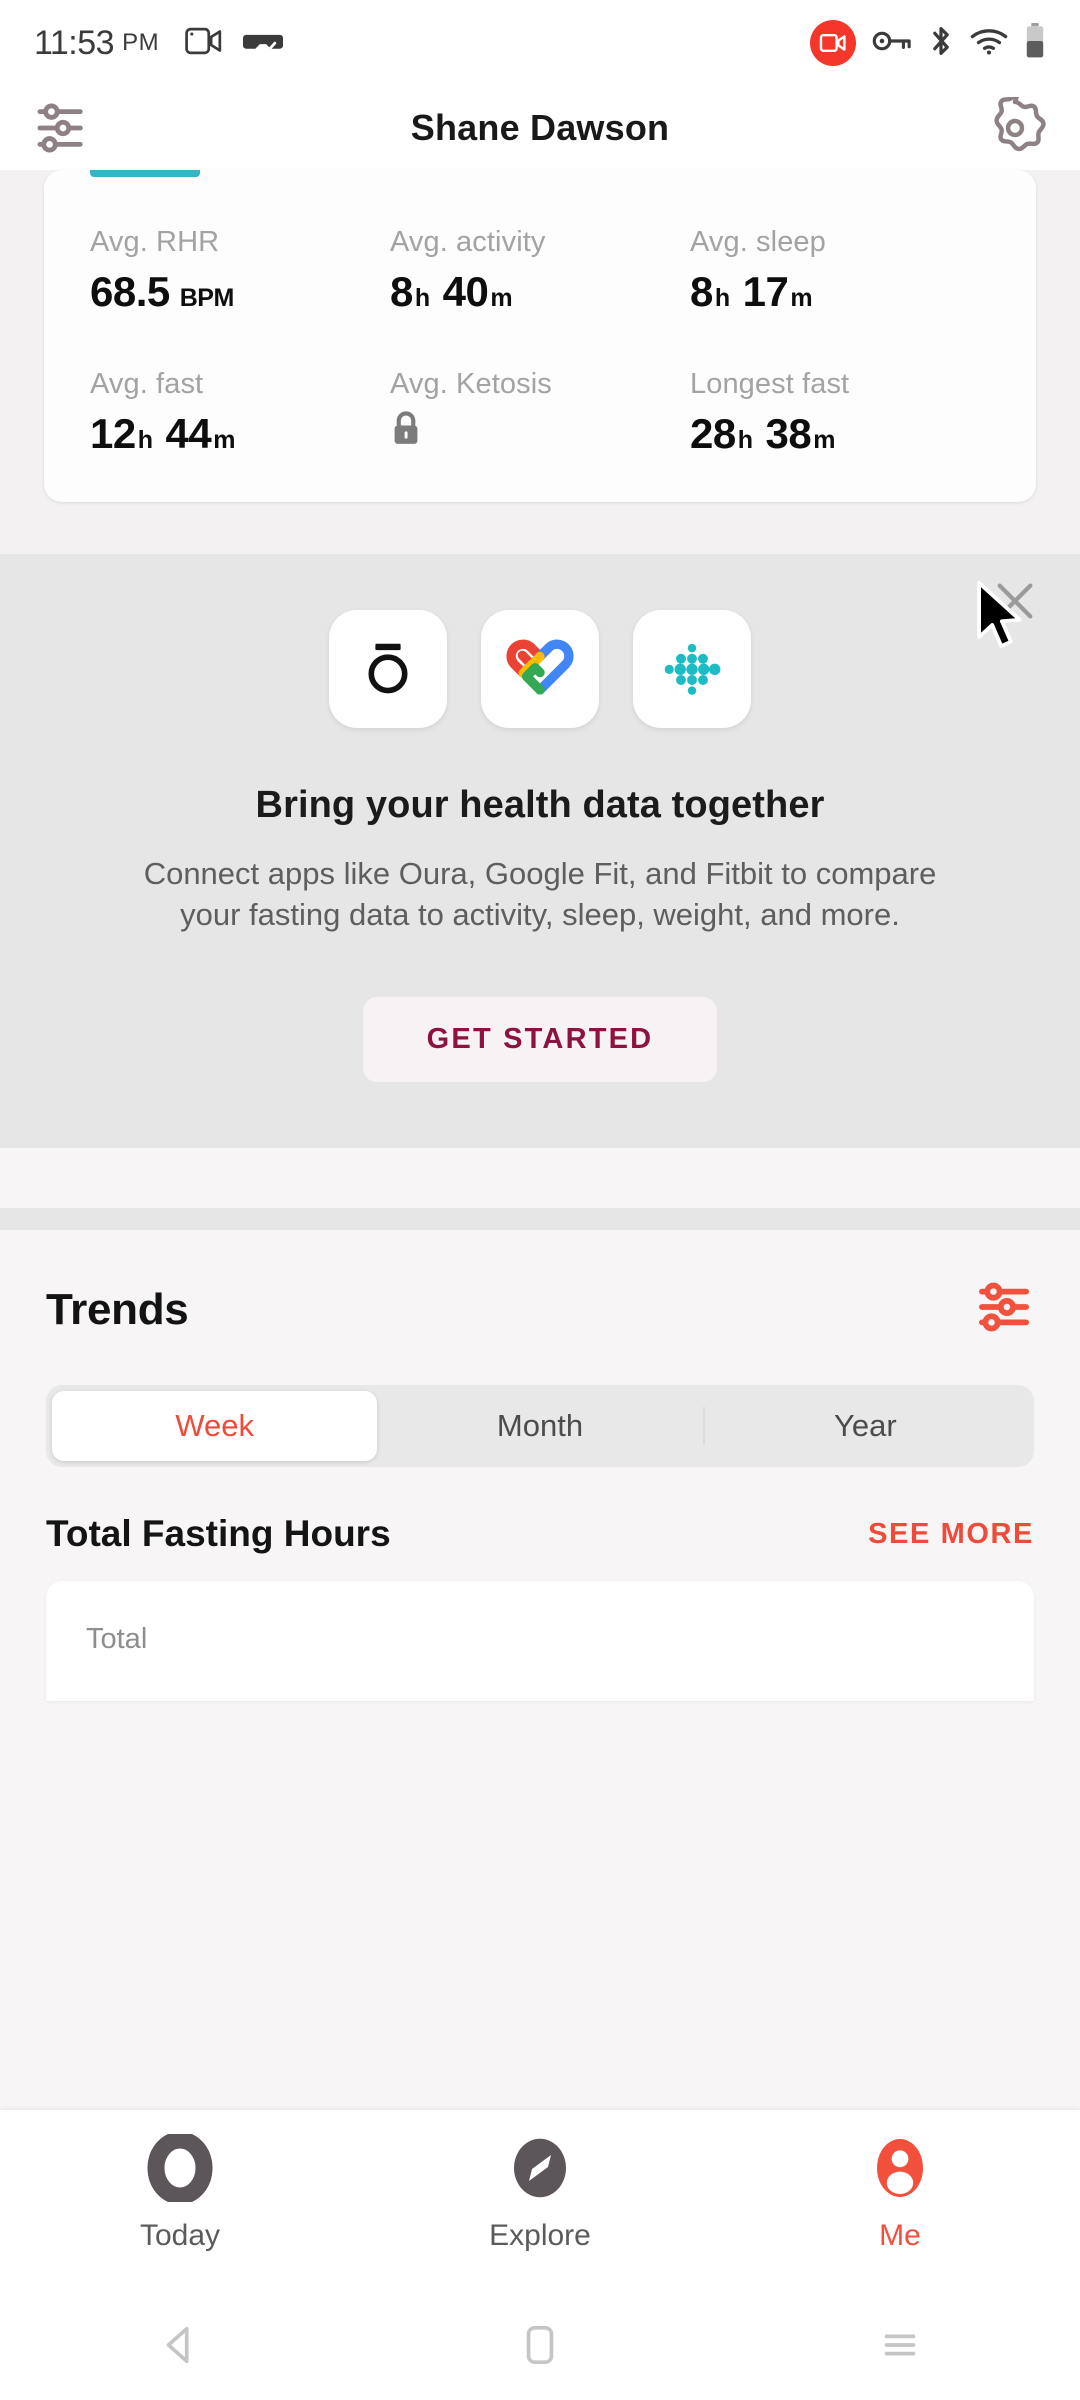 The width and height of the screenshot is (1080, 2400). Describe the element at coordinates (840, 292) in the screenshot. I see `stat-value: 8 h 17 m` at that location.